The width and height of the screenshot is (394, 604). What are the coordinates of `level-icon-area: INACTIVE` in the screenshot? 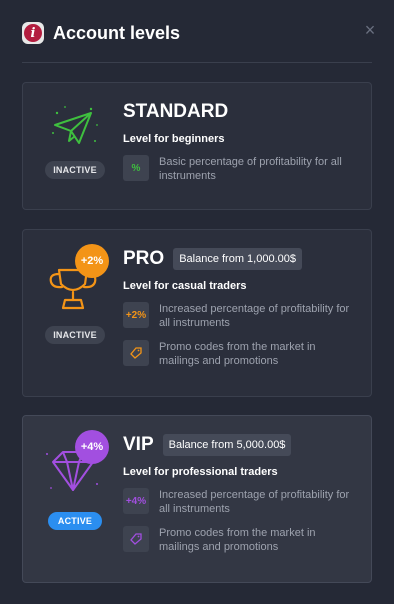 It's located at (75, 141).